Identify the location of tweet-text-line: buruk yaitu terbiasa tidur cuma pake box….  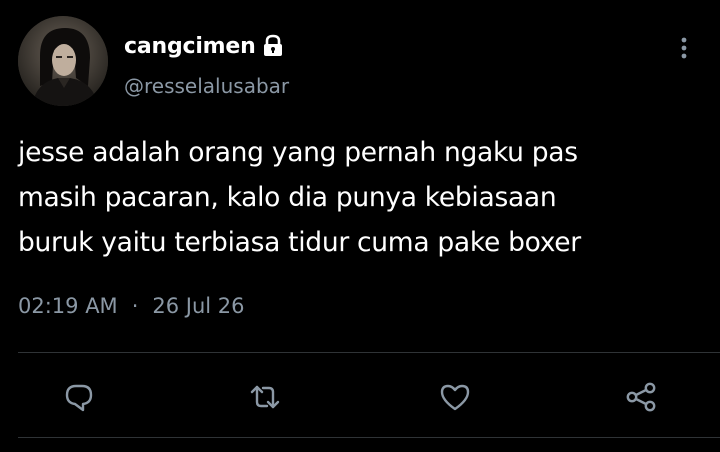
(299, 242).